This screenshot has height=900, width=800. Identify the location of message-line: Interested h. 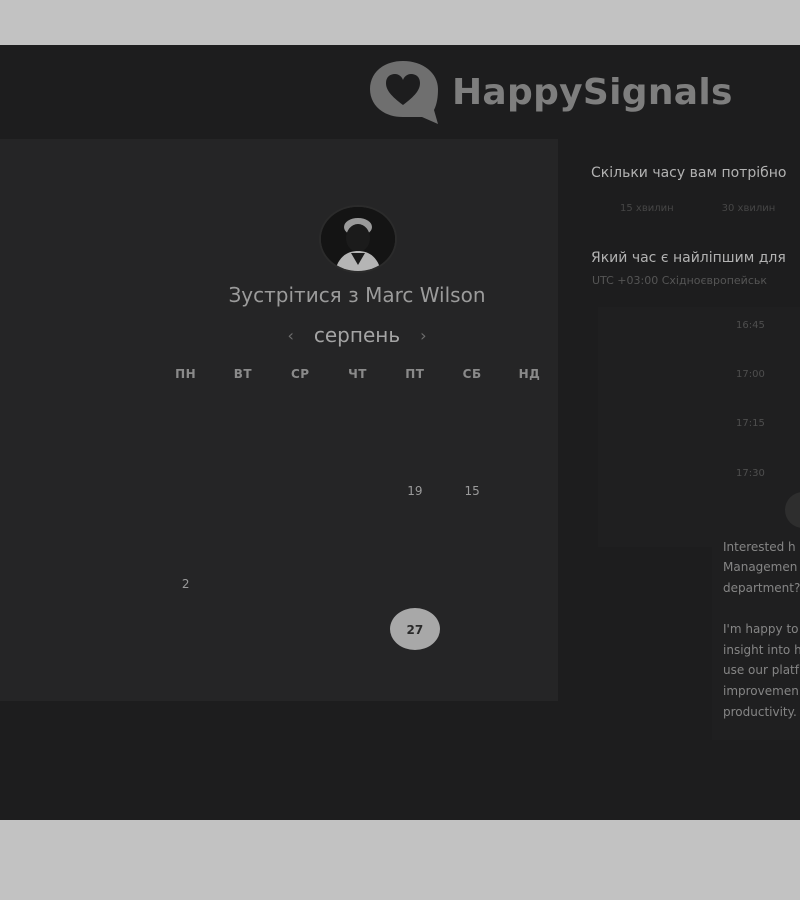
(759, 547).